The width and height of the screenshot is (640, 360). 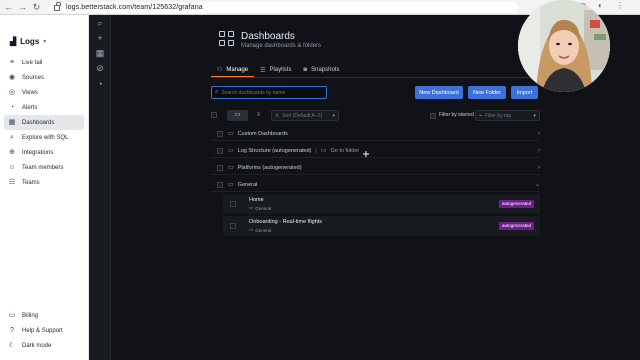 What do you see at coordinates (31, 182) in the screenshot?
I see `sidebar-item-label: Teams` at bounding box center [31, 182].